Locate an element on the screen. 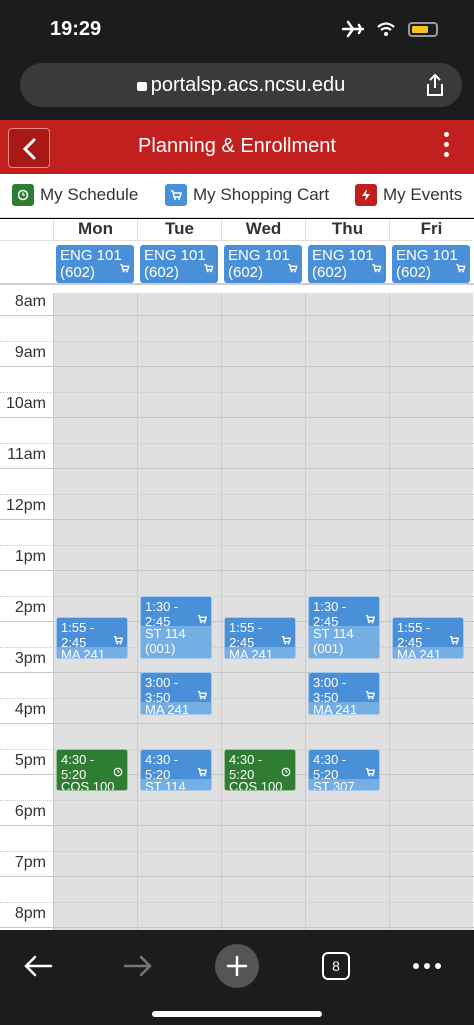 This screenshot has height=1025, width=474. time-label: 7pm is located at coordinates (30, 862).